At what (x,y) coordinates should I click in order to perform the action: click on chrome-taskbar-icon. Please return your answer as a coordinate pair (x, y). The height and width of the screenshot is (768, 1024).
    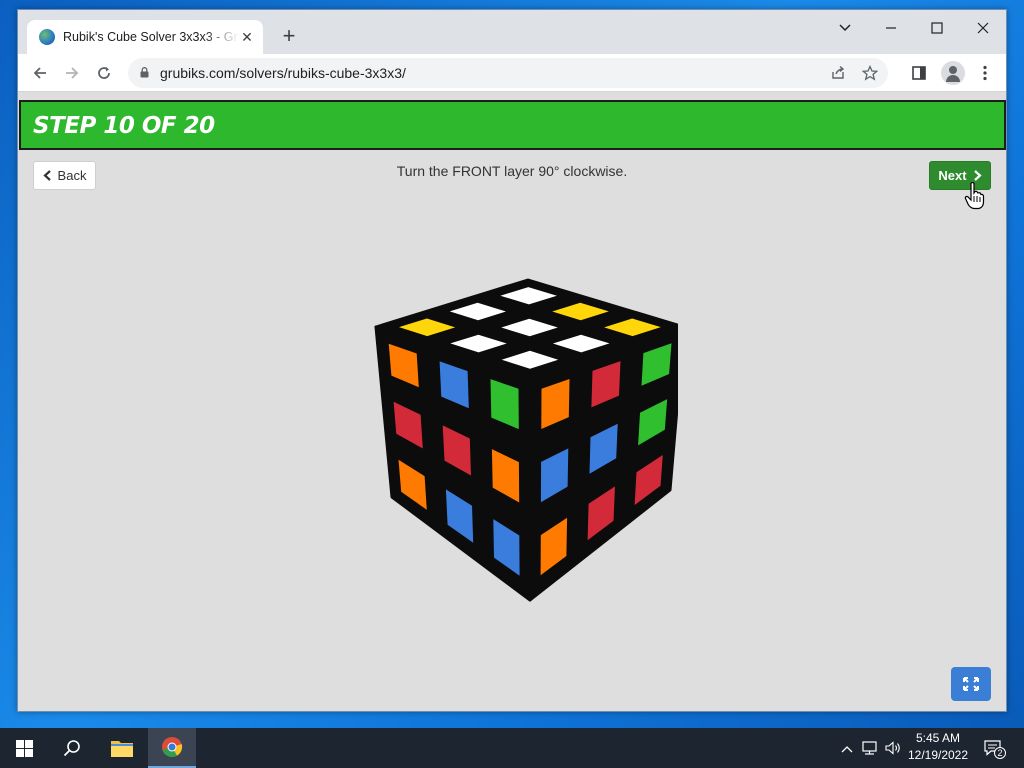
    Looking at the image, I should click on (172, 748).